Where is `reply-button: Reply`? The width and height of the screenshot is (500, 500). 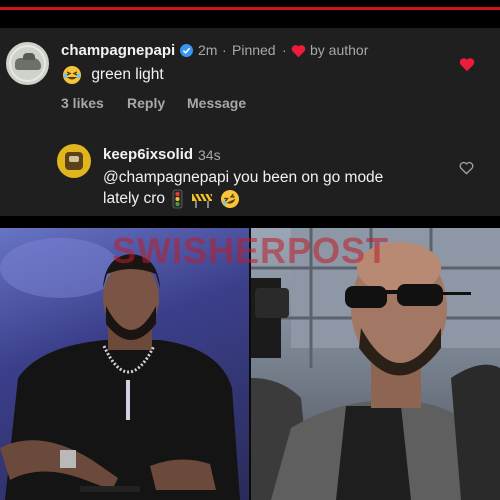
reply-button: Reply is located at coordinates (146, 103).